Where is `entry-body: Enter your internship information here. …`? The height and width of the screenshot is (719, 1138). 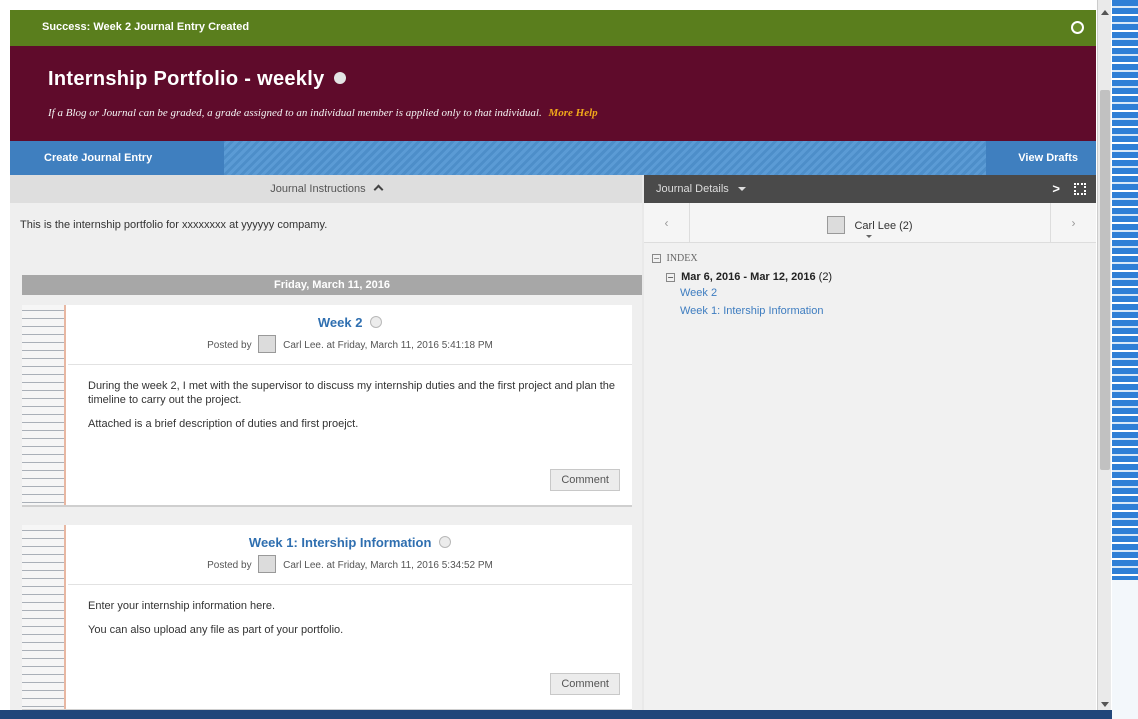
entry-body: Enter your internship information here. … is located at coordinates (354, 623).